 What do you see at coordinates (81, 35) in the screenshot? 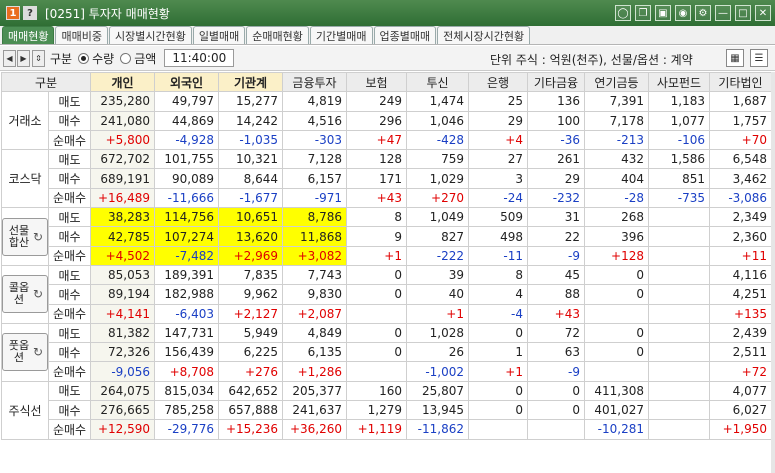
I see `tab-trading-ratio: 매매비중` at bounding box center [81, 35].